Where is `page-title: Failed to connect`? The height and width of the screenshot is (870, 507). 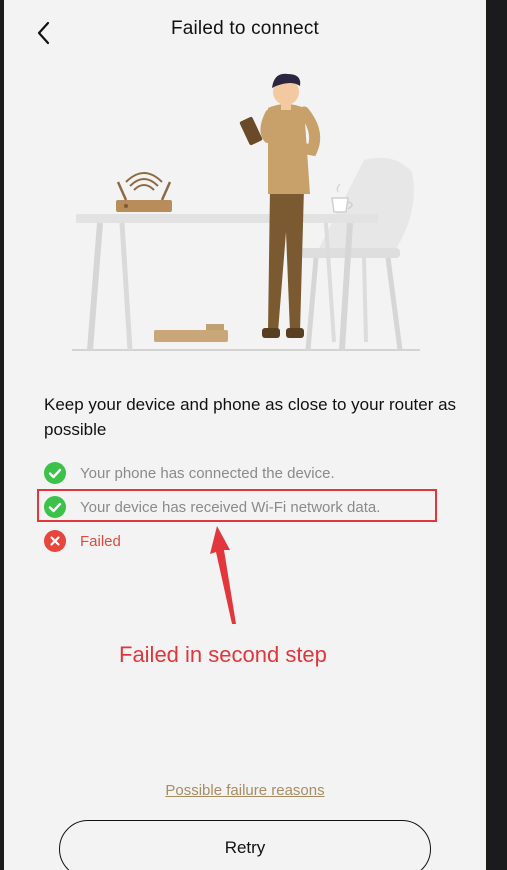 page-title: Failed to connect is located at coordinates (245, 28).